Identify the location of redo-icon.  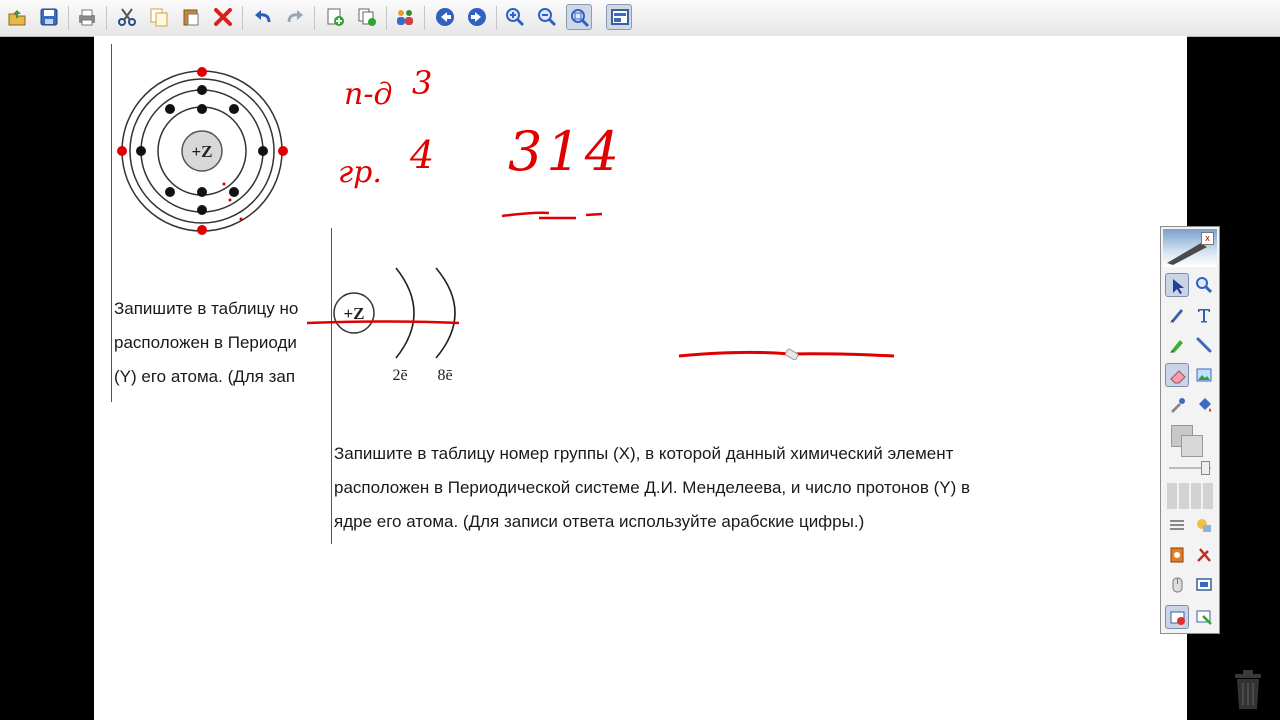
(295, 17).